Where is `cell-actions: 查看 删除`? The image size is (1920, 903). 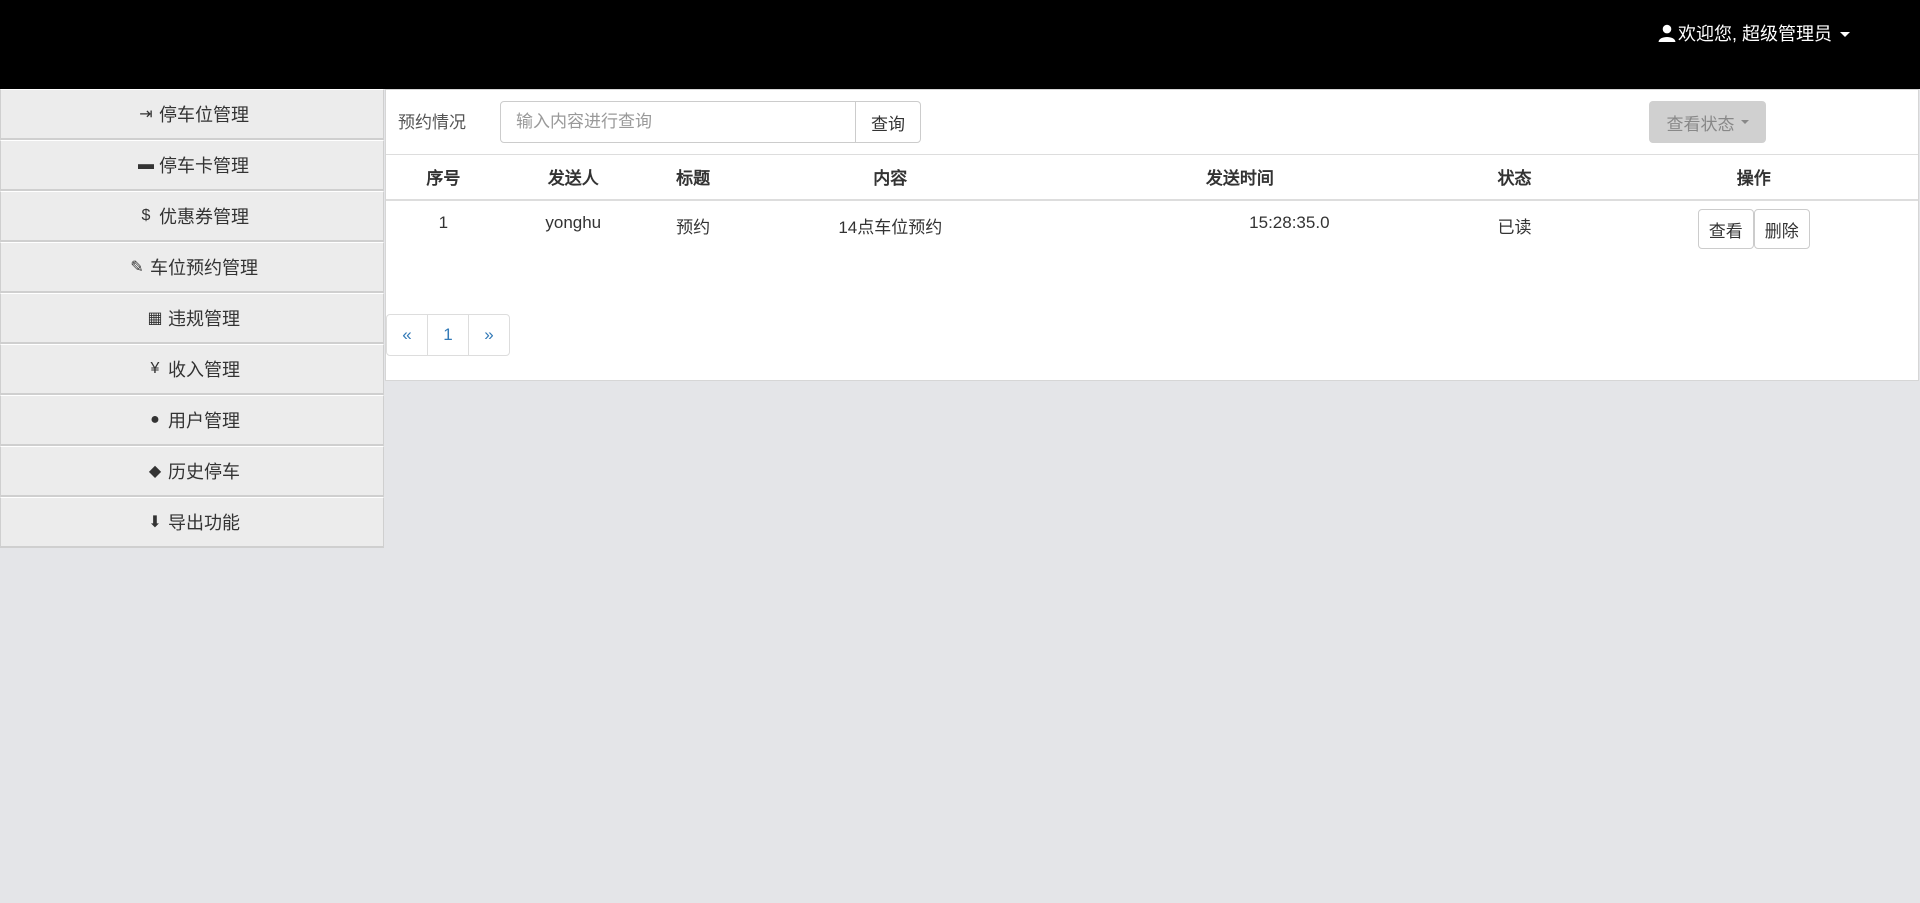 cell-actions: 查看 删除 is located at coordinates (1753, 233).